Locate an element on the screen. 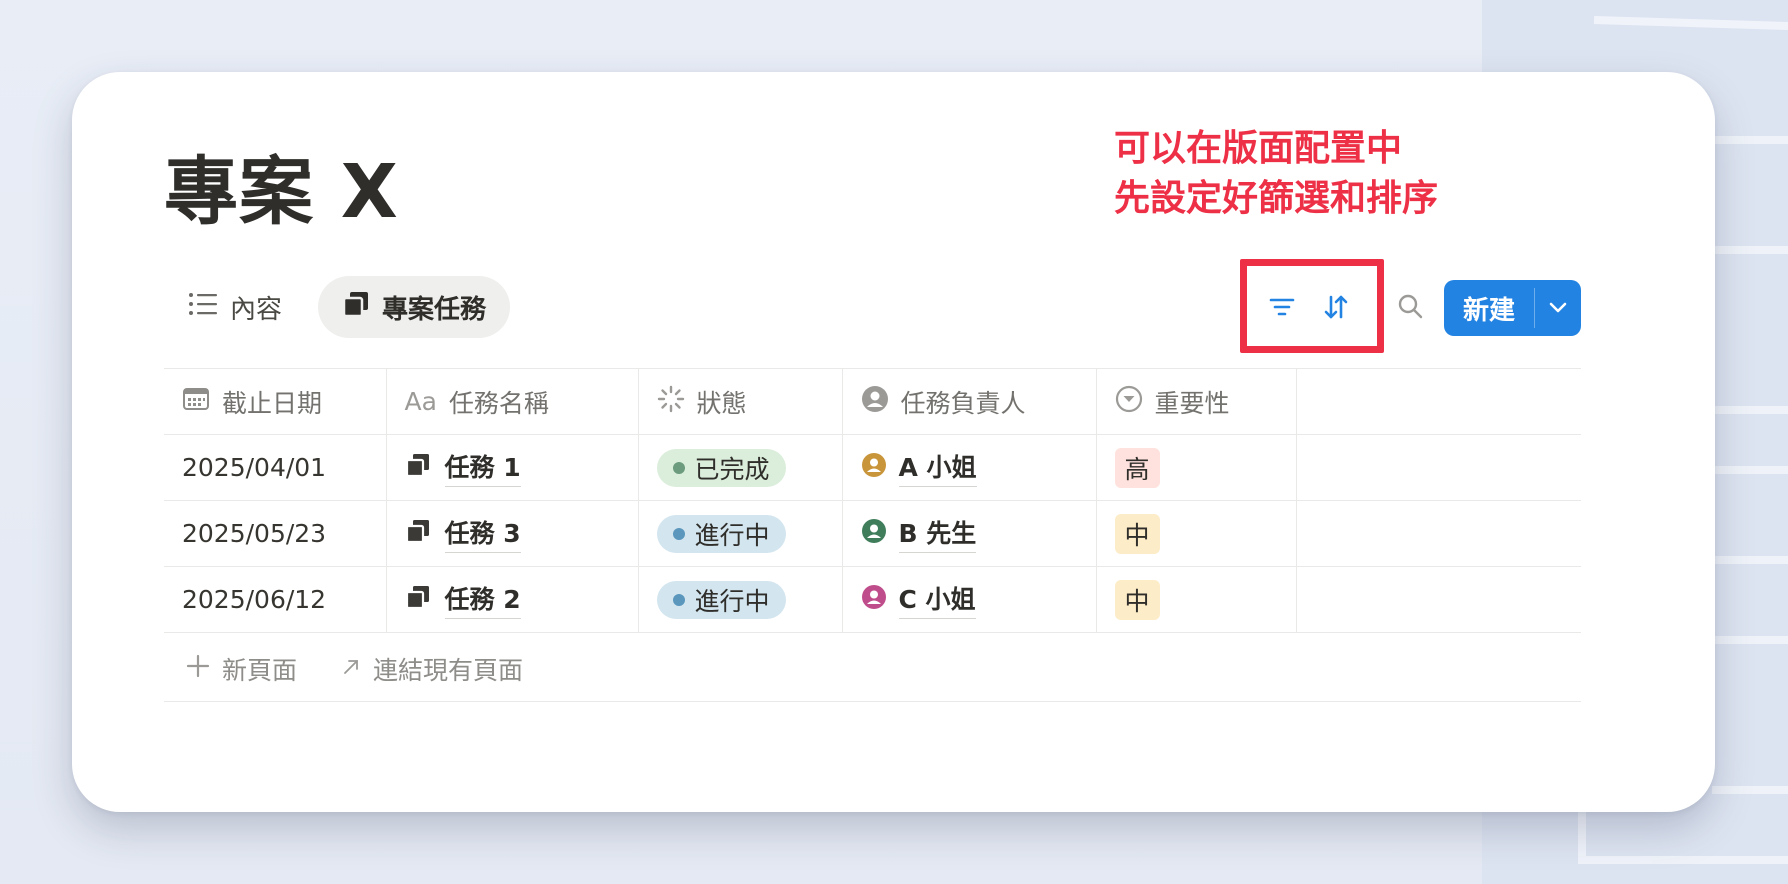  column-header-due-date: 截止日期 is located at coordinates (275, 401).